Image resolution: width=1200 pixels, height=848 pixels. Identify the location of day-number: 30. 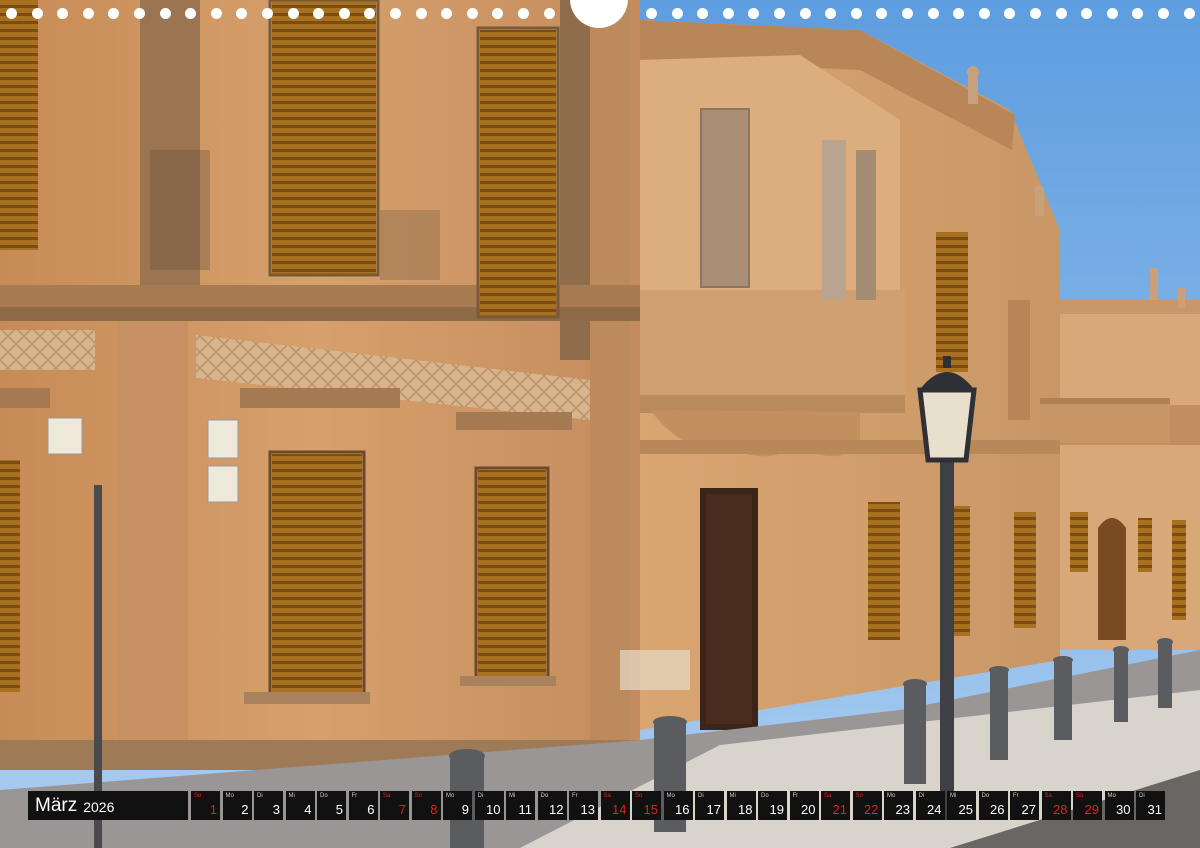
(1123, 809).